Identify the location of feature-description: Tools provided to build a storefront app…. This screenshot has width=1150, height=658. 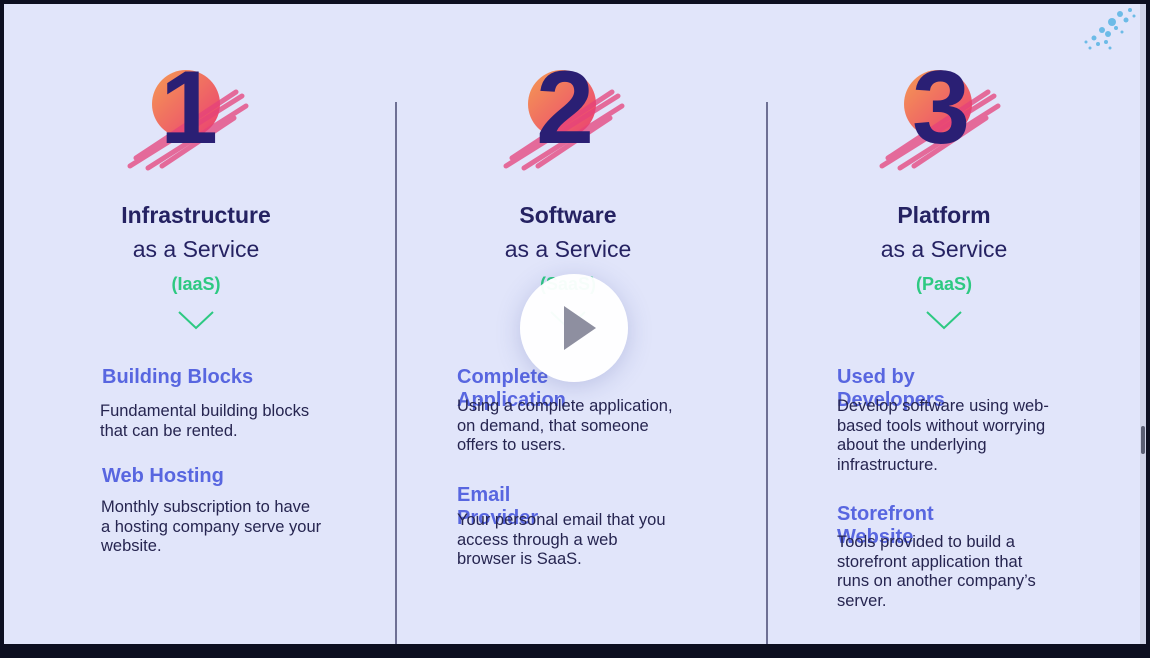
(936, 571).